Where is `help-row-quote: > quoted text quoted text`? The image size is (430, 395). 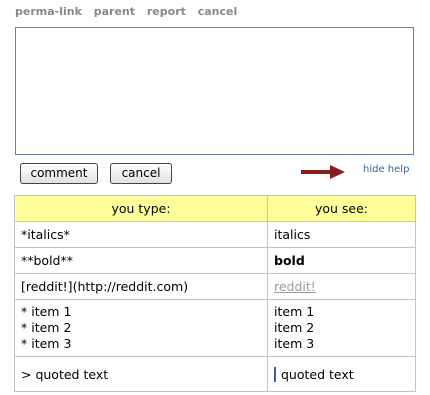 help-row-quote: > quoted text quoted text is located at coordinates (215, 374).